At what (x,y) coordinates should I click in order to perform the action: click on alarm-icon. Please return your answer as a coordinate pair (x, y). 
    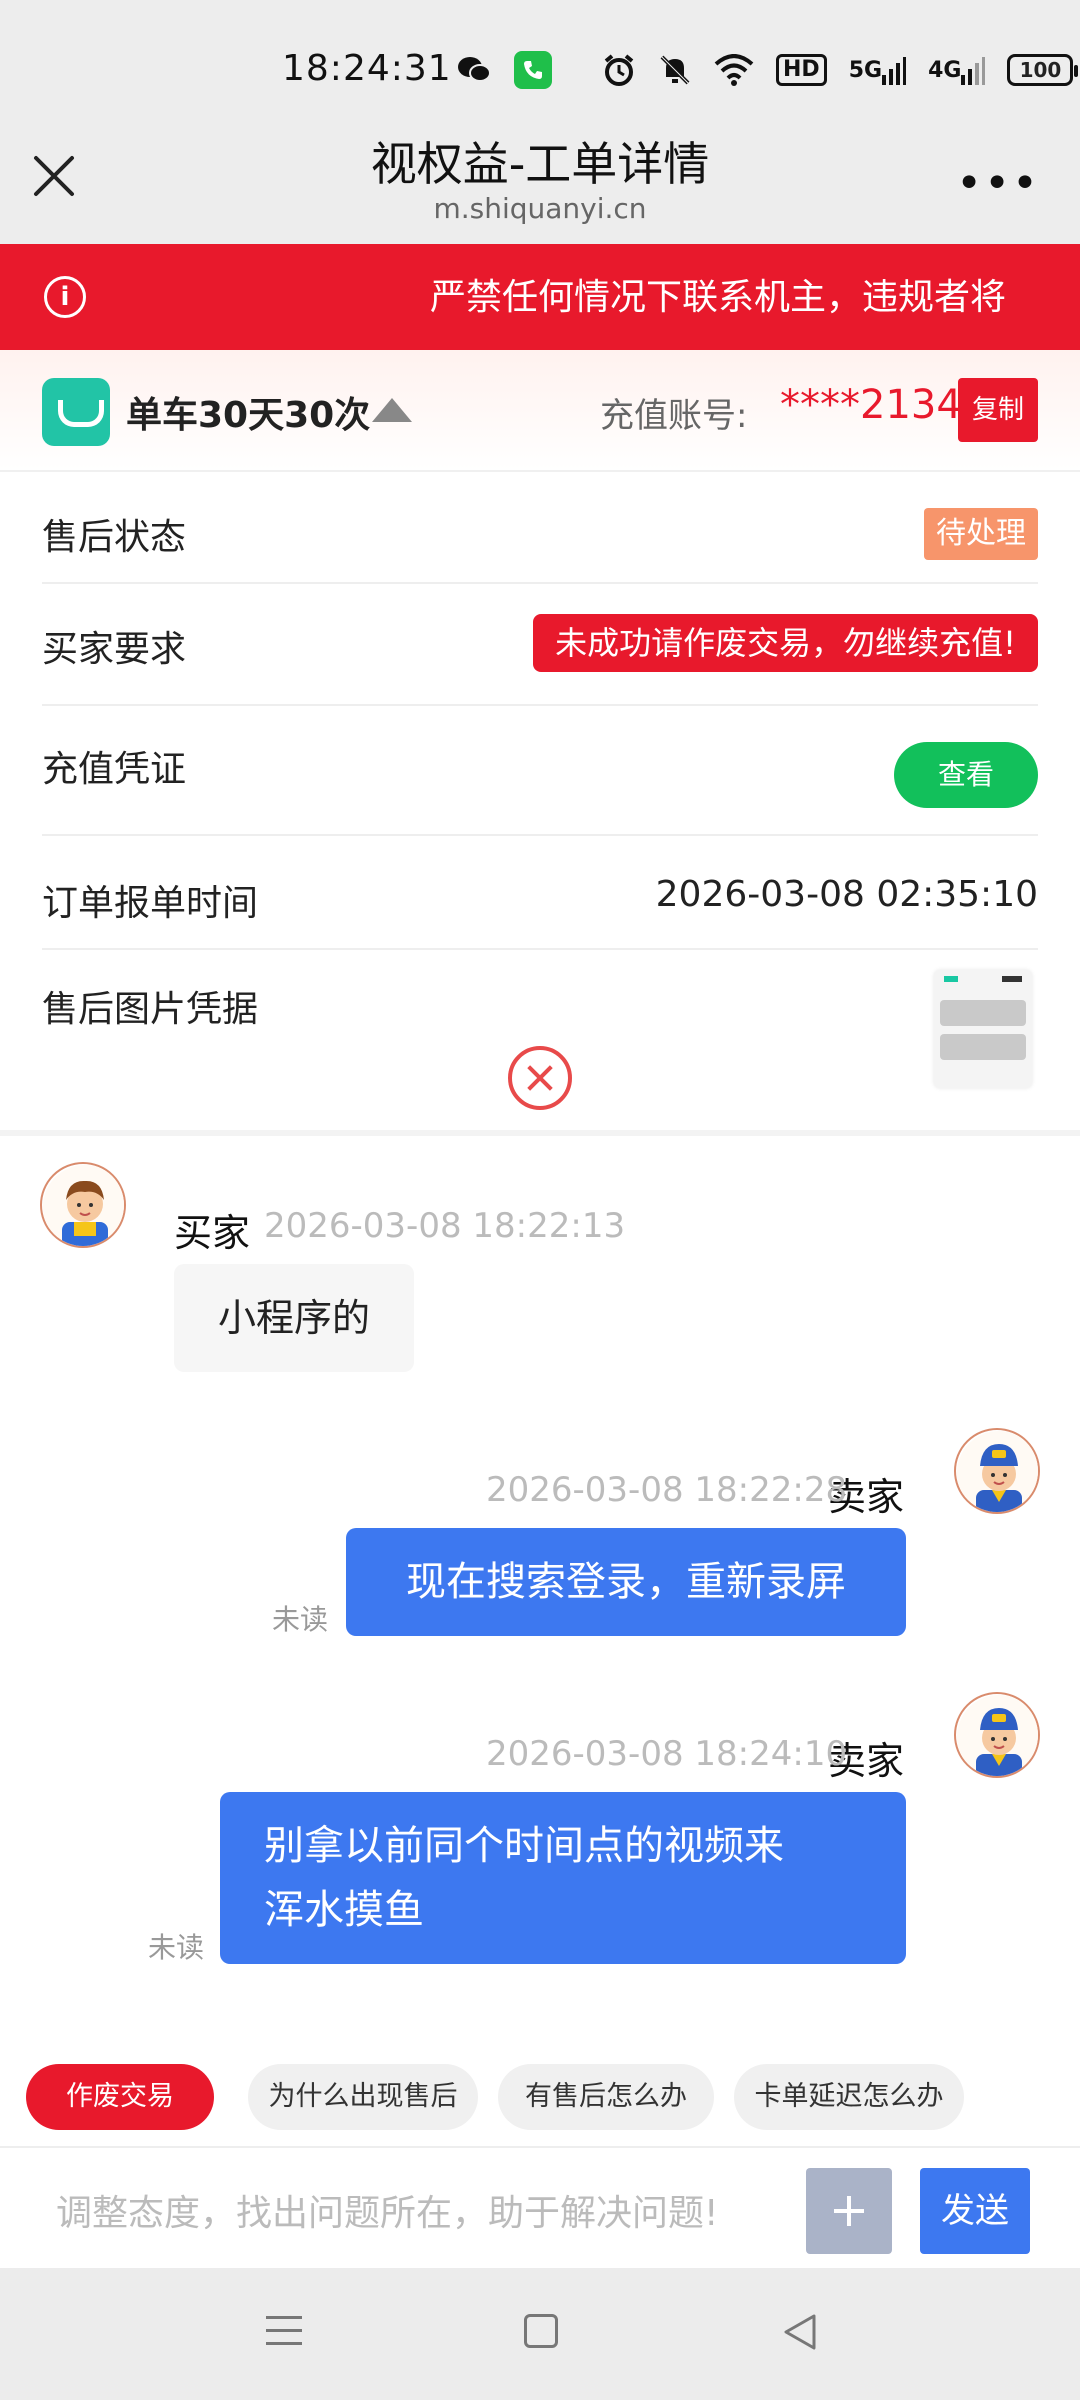
    Looking at the image, I should click on (619, 70).